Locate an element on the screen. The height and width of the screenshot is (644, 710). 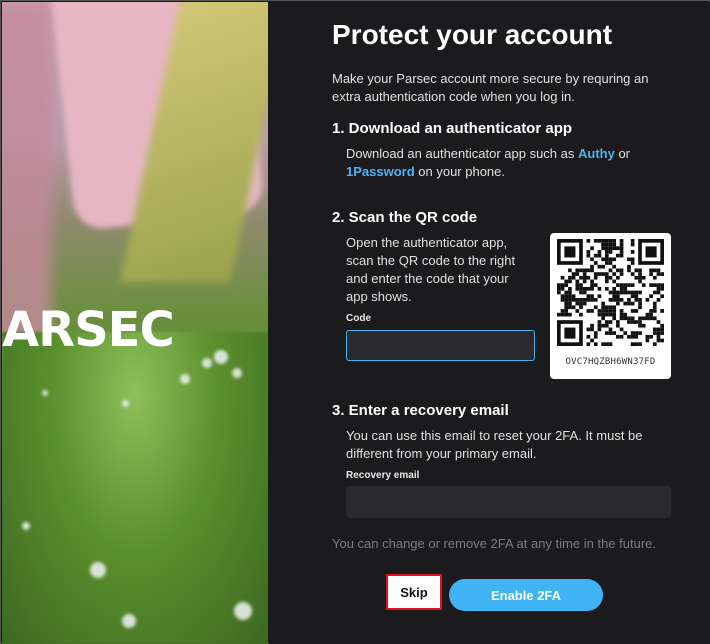
step1-text-after: on your phone. is located at coordinates (460, 171).